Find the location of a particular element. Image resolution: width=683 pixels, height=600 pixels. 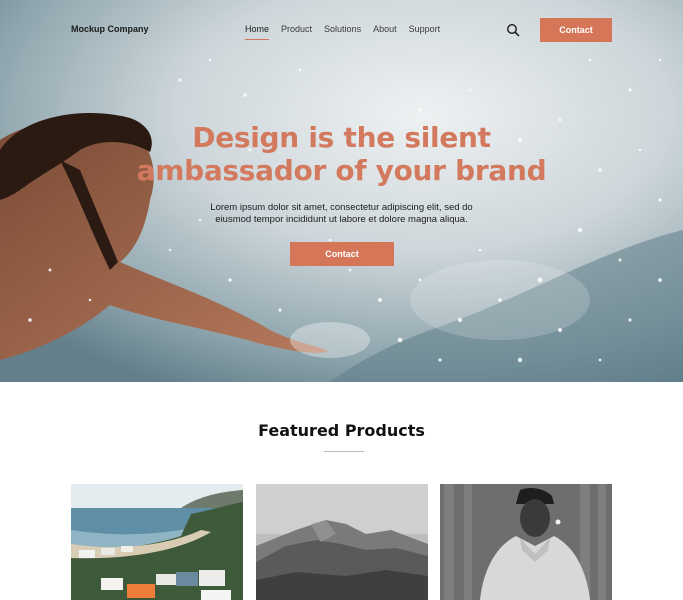

product-image-mountain is located at coordinates (342, 542).